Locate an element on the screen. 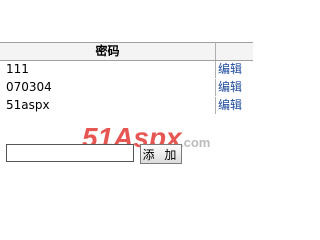 The height and width of the screenshot is (240, 320). column-header-action is located at coordinates (234, 51).